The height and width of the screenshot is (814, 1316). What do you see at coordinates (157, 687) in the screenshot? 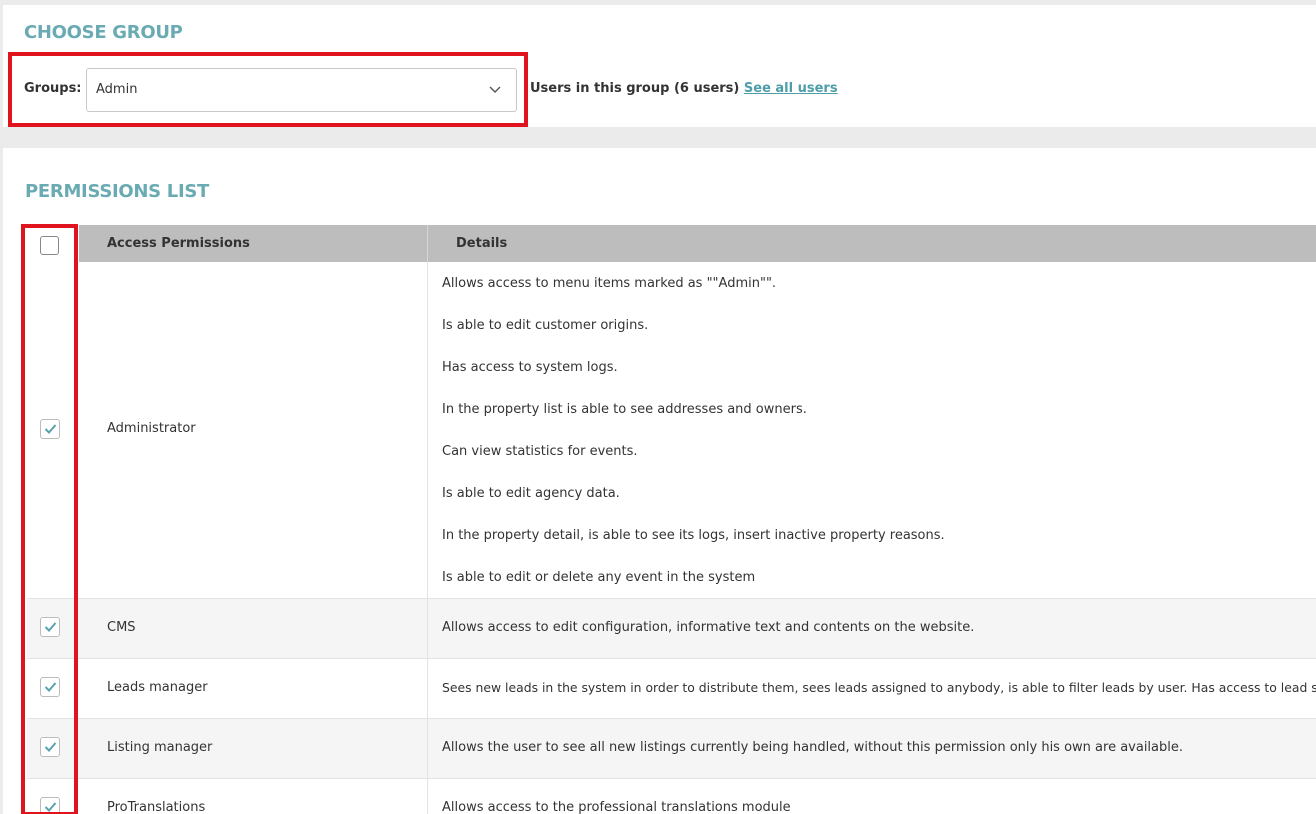
I see `permission-name: Leads manager` at bounding box center [157, 687].